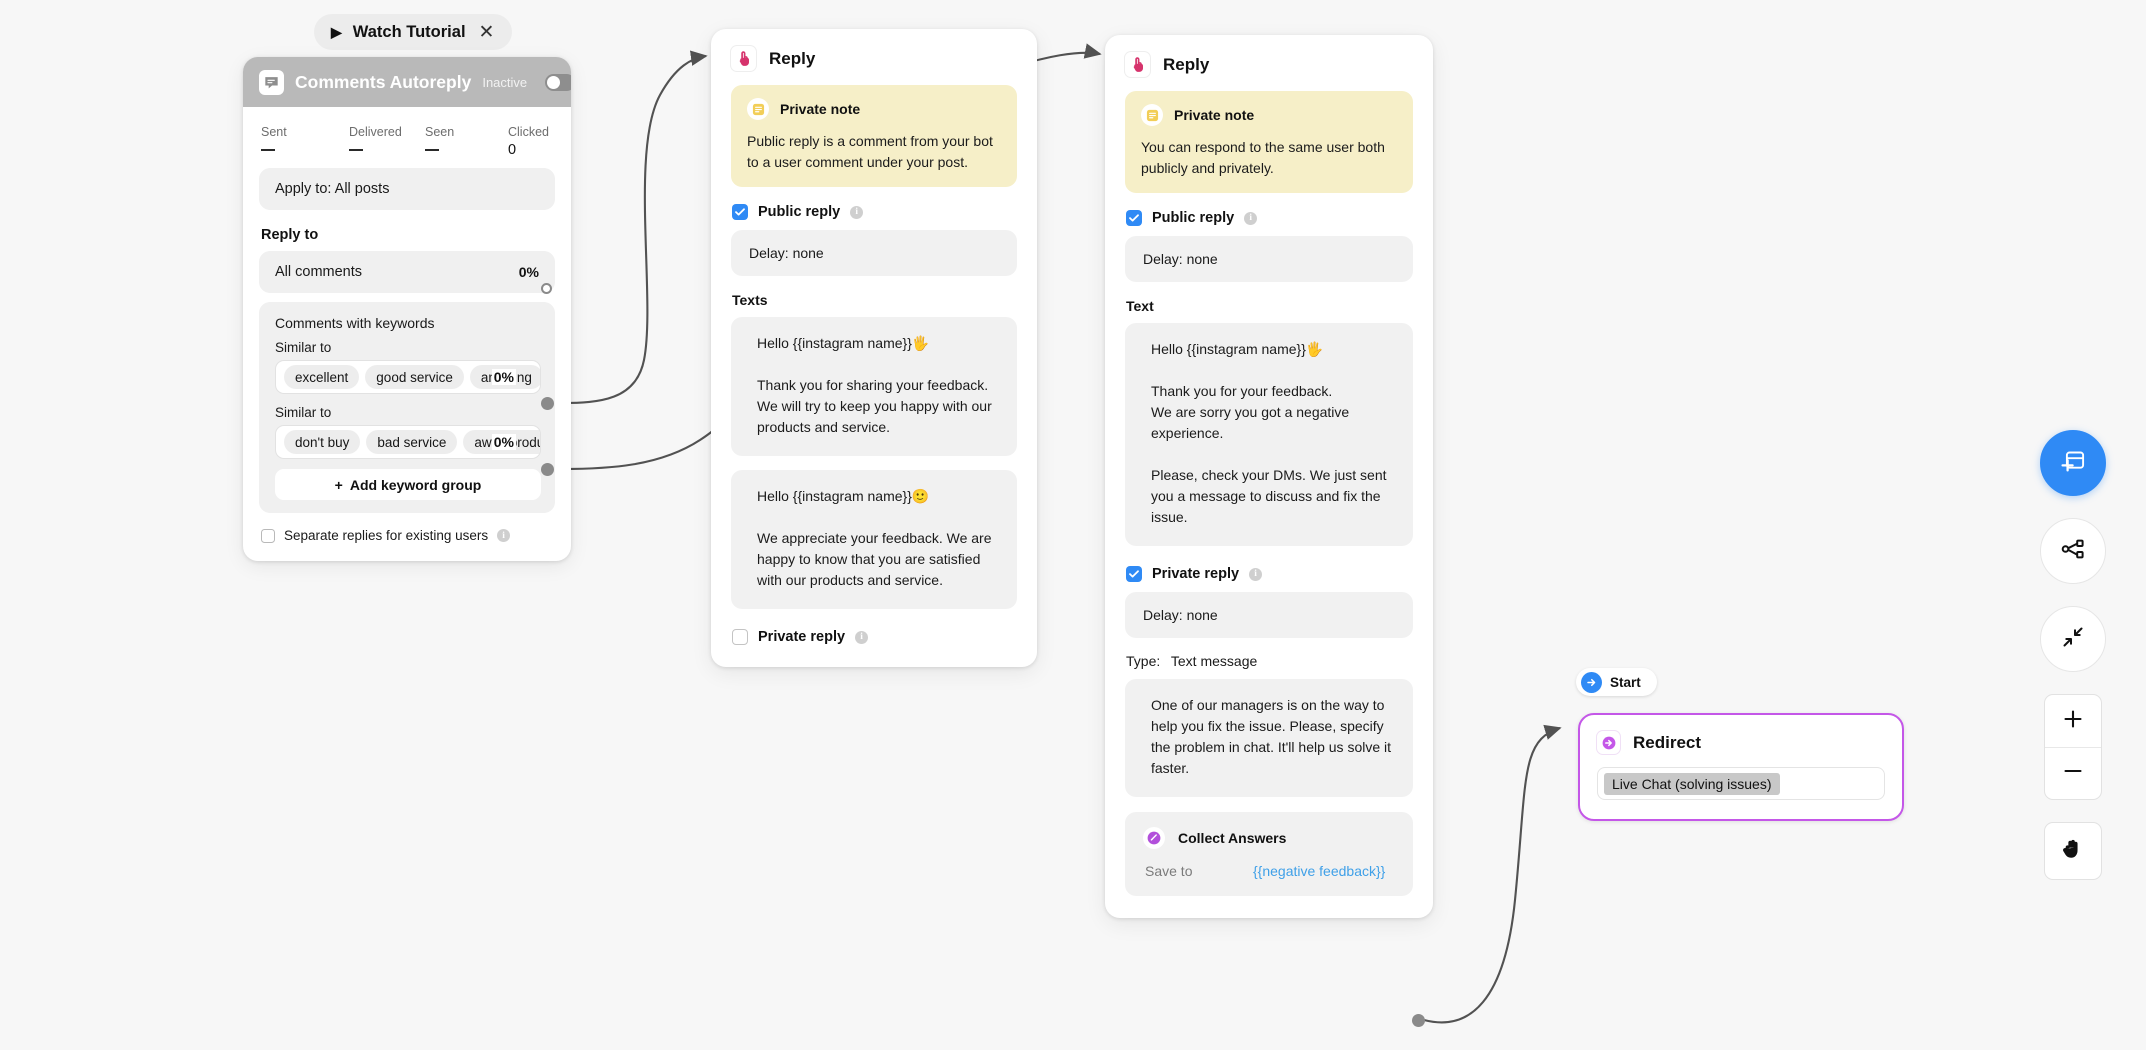 The image size is (2146, 1050). I want to click on hand-tap-icon, so click(1137, 64).